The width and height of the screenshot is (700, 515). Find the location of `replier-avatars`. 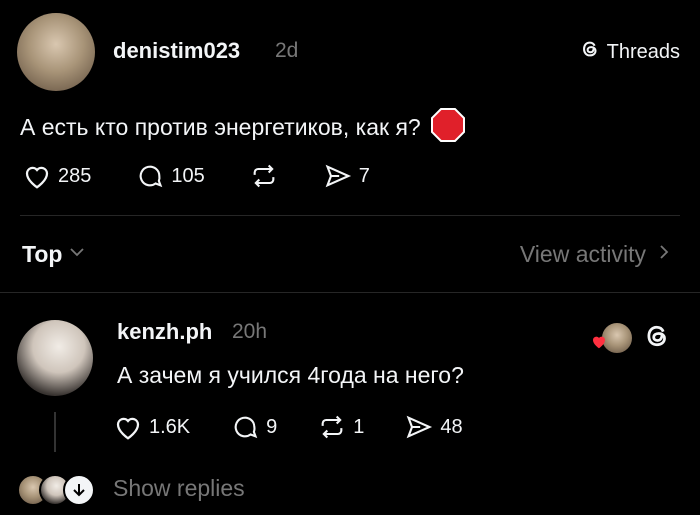

replier-avatars is located at coordinates (56, 489).